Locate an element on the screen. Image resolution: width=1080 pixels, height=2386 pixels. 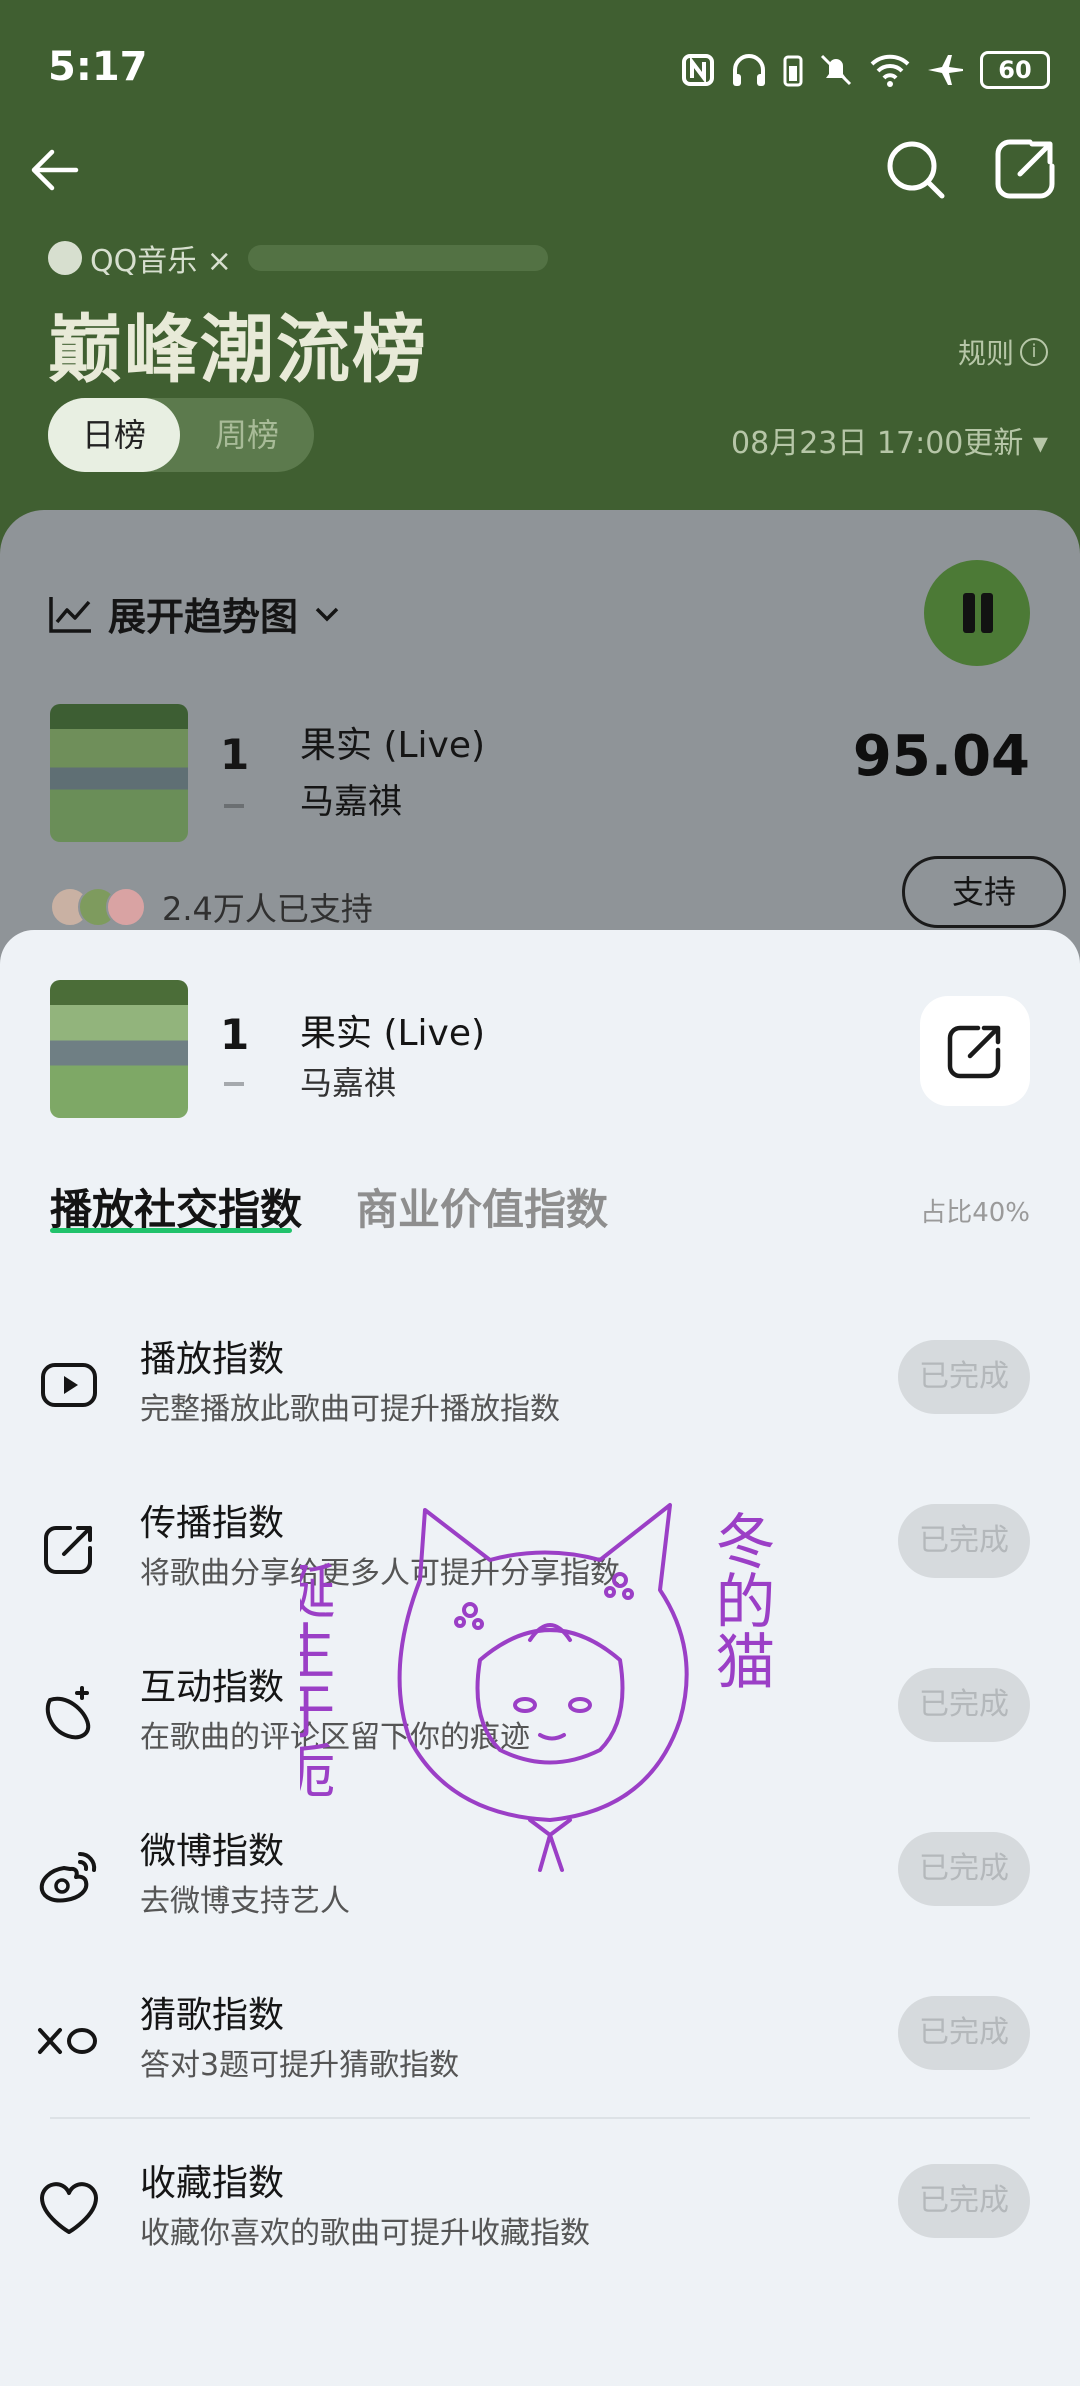
support-button: 支持 is located at coordinates (984, 892).